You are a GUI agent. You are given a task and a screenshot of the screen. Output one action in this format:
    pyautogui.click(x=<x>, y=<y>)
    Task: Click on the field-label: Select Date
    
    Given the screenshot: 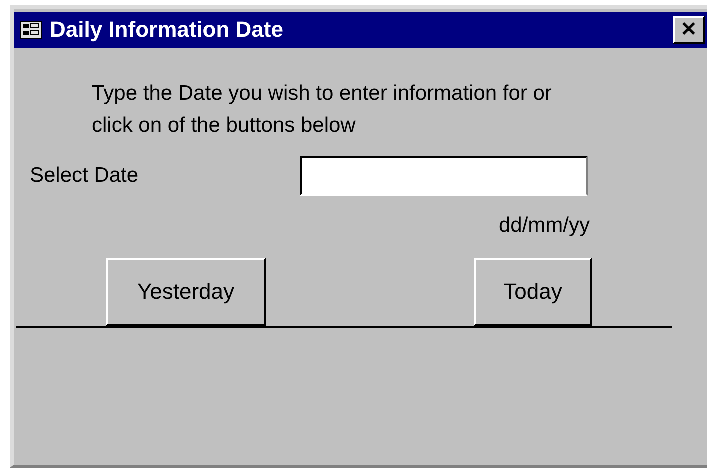 What is the action you would take?
    pyautogui.click(x=85, y=176)
    